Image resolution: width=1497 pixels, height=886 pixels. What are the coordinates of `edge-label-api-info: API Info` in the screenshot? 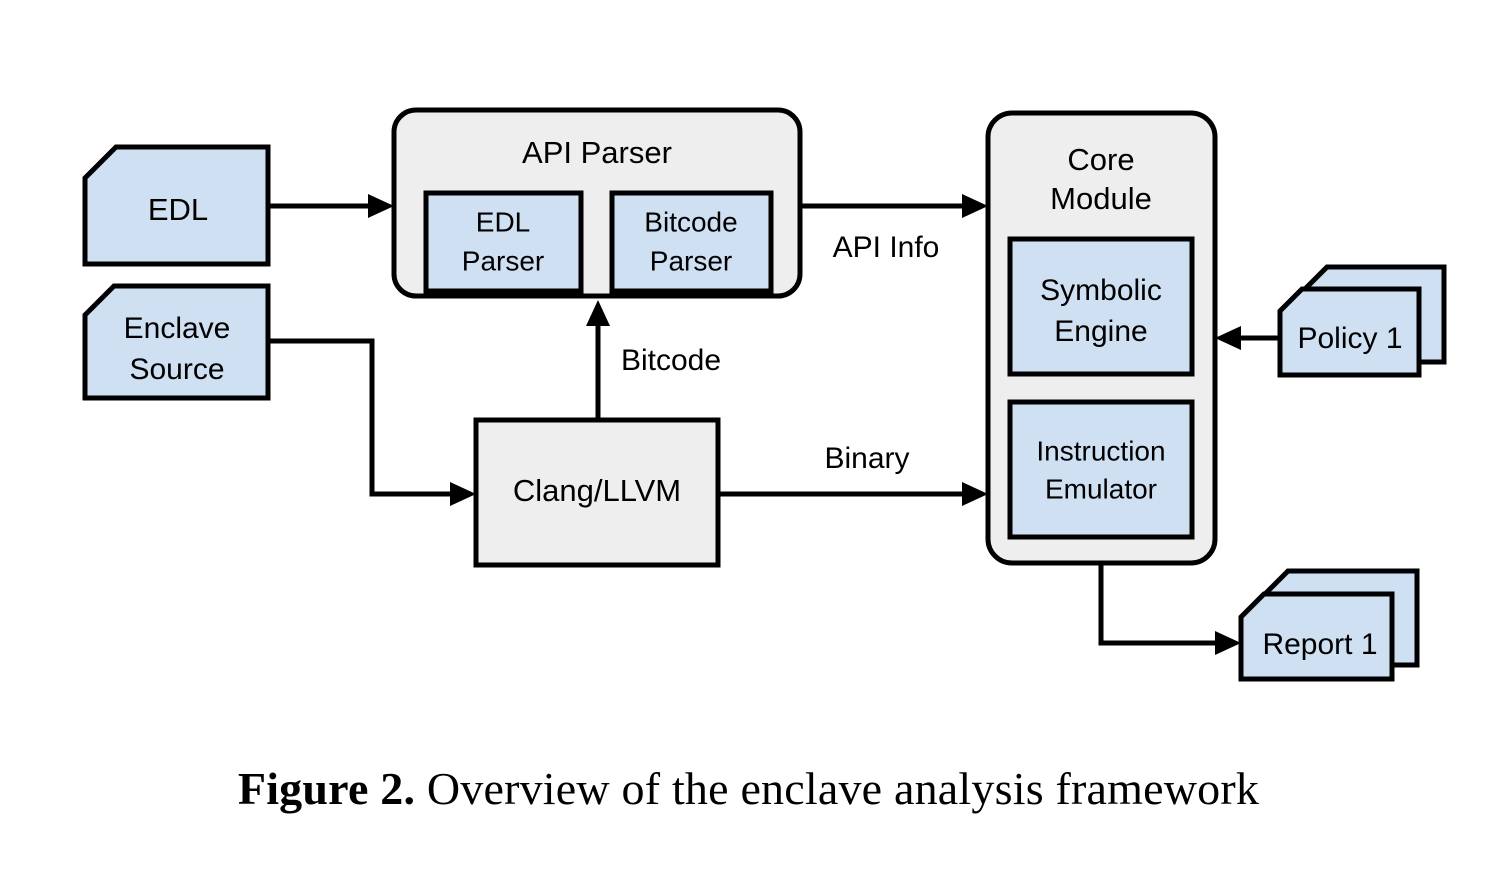 It's located at (886, 247).